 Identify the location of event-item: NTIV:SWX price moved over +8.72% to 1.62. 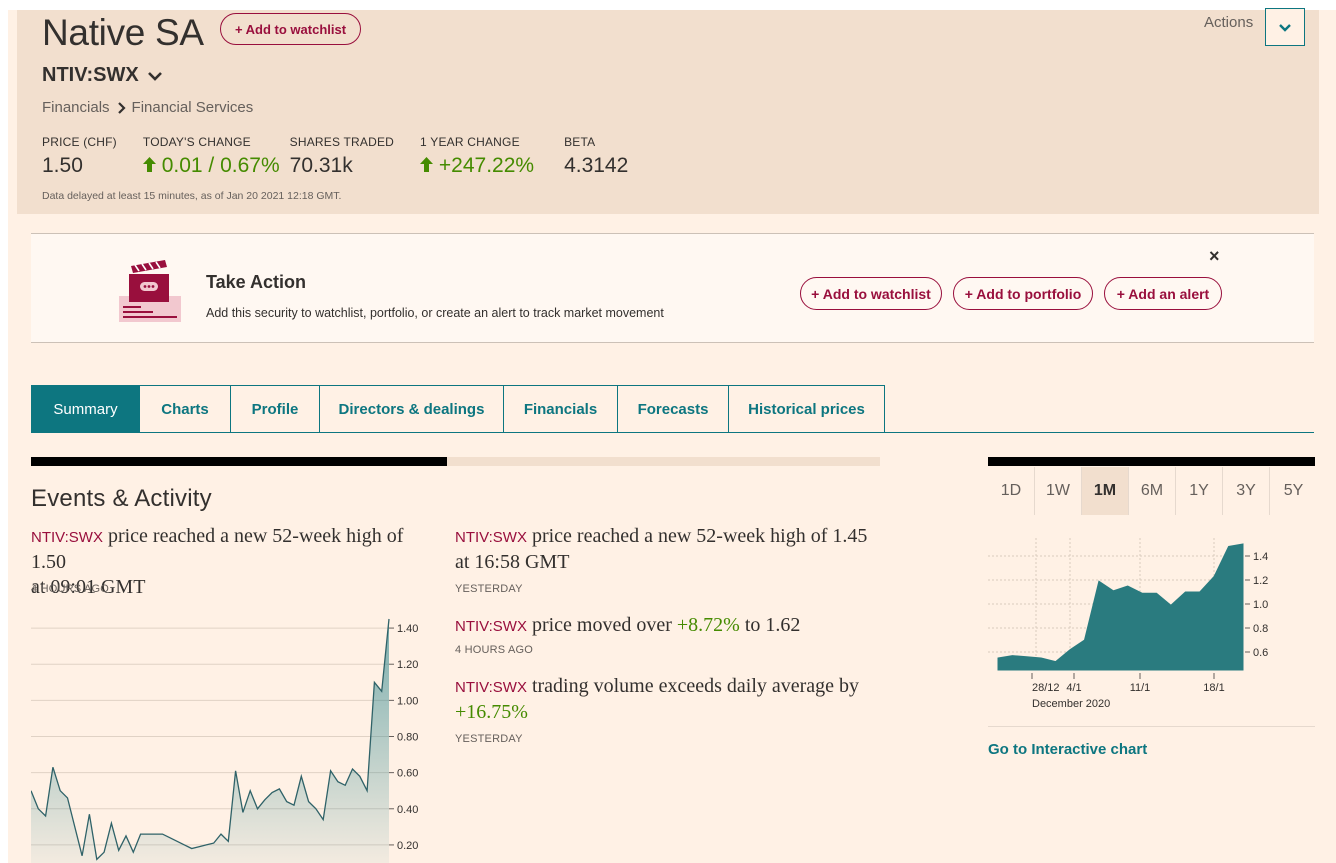
(665, 626).